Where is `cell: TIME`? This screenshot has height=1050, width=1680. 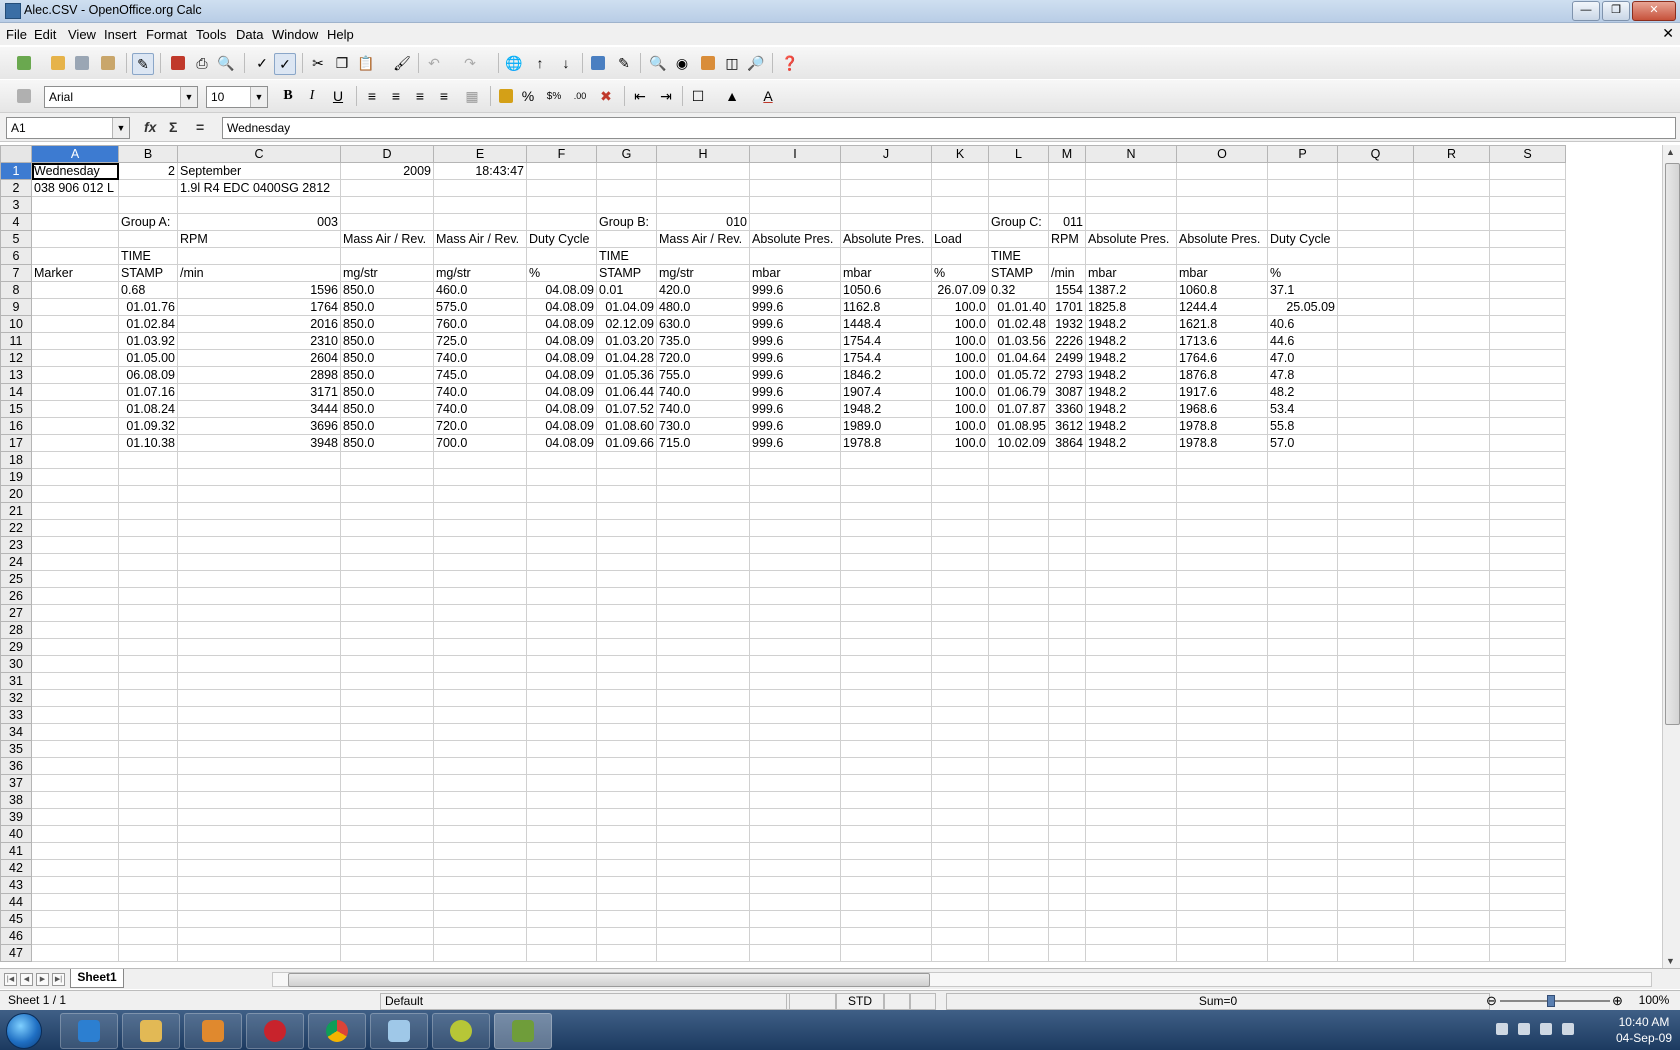 cell: TIME is located at coordinates (1018, 256).